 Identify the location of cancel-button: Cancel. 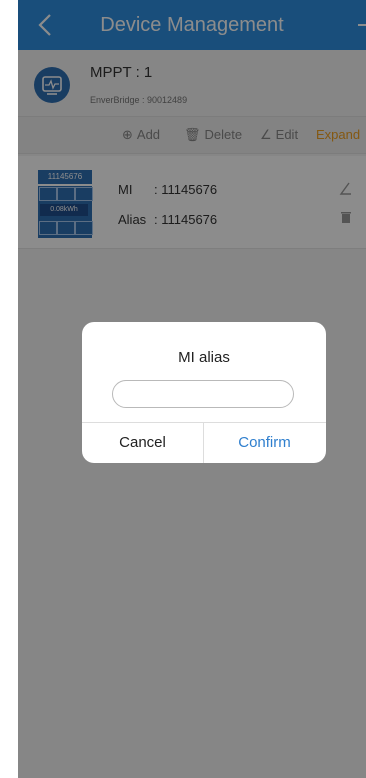
(142, 443).